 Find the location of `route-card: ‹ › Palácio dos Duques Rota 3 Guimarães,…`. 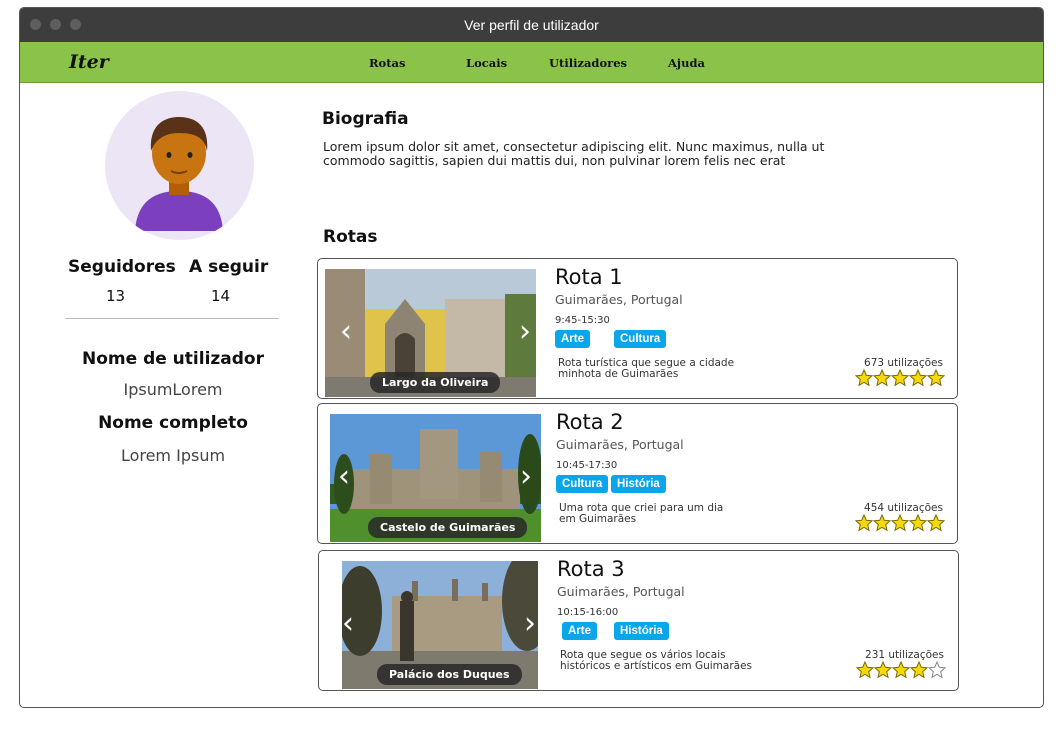

route-card: ‹ › Palácio dos Duques Rota 3 Guimarães,… is located at coordinates (638, 620).